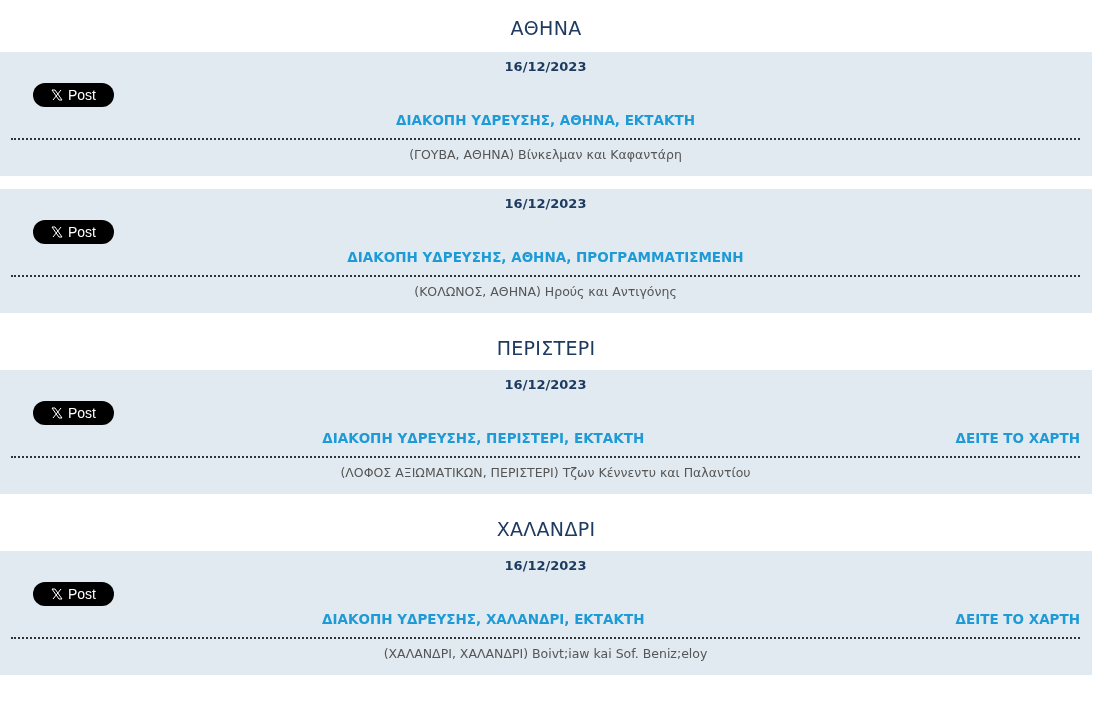 Image resolution: width=1107 pixels, height=726 pixels. Describe the element at coordinates (545, 257) in the screenshot. I see `notice-title-link: ΔΙΑΚΟΠΗ ΥΔΡΕΥΣΗΣ, ΑΘΗΝΑ, ΠΡΟΓΡΑΜΜΑΤΙΣΜΕΝΗ` at that location.